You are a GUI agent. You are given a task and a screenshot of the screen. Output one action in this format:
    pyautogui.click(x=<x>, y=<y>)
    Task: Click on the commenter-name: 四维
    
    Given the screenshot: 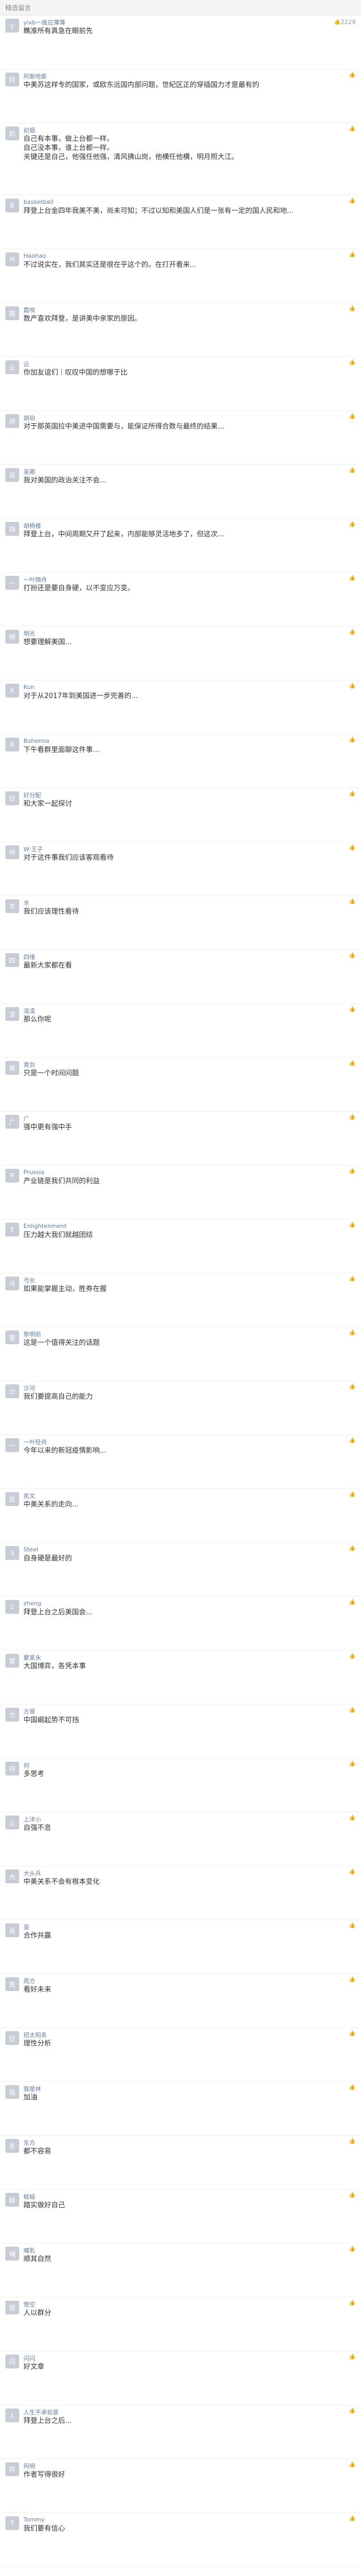 What is the action you would take?
    pyautogui.click(x=29, y=957)
    